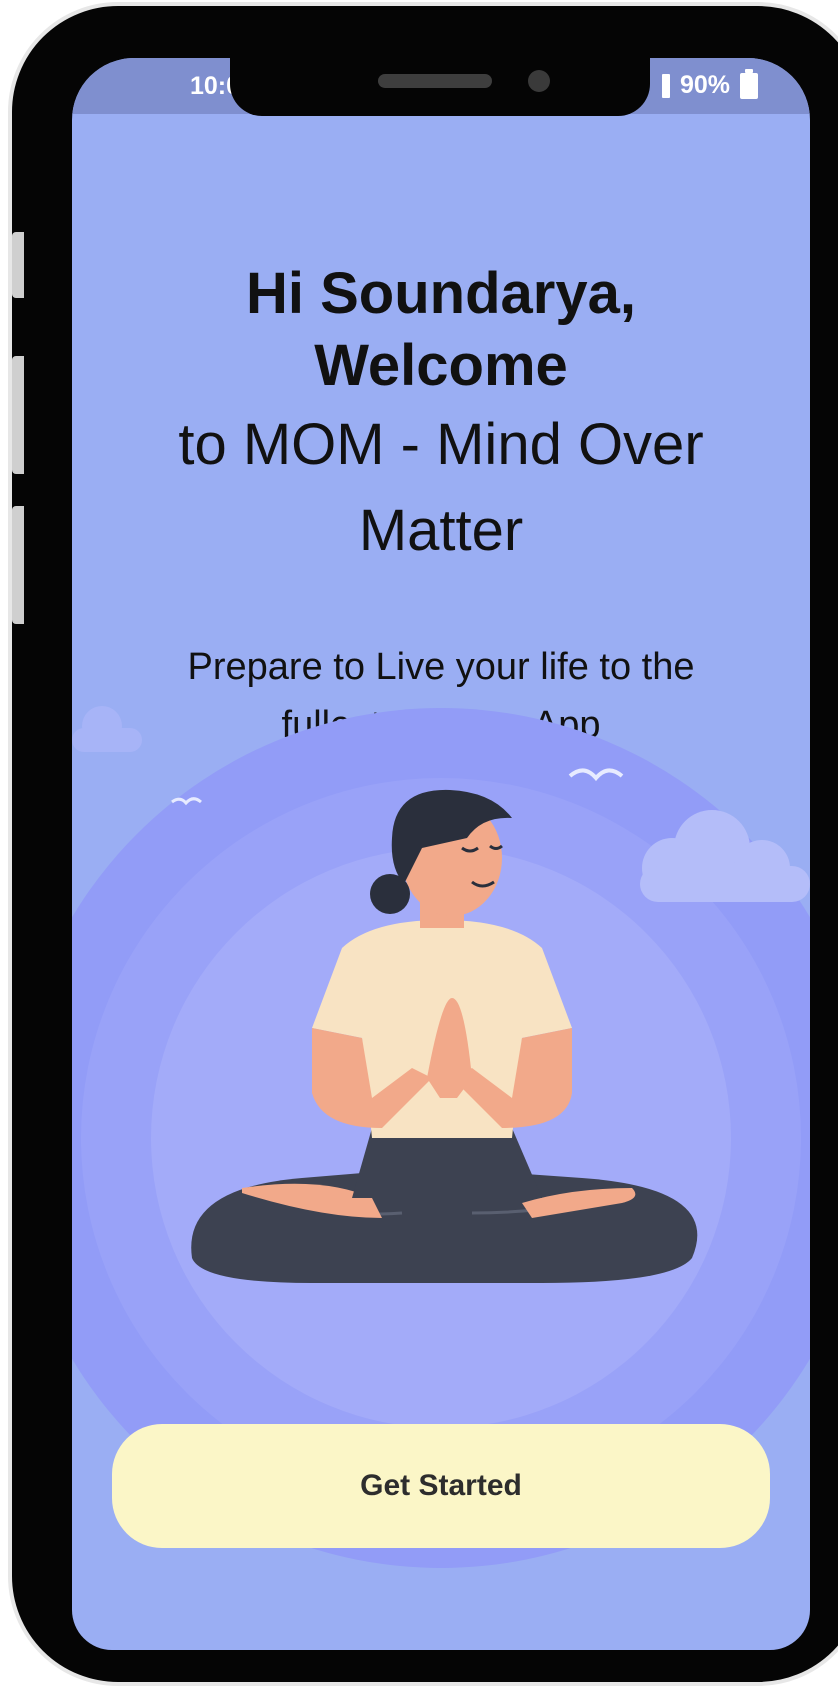 This screenshot has width=838, height=1690. Describe the element at coordinates (441, 1486) in the screenshot. I see `get-started-button: Get Started` at that location.